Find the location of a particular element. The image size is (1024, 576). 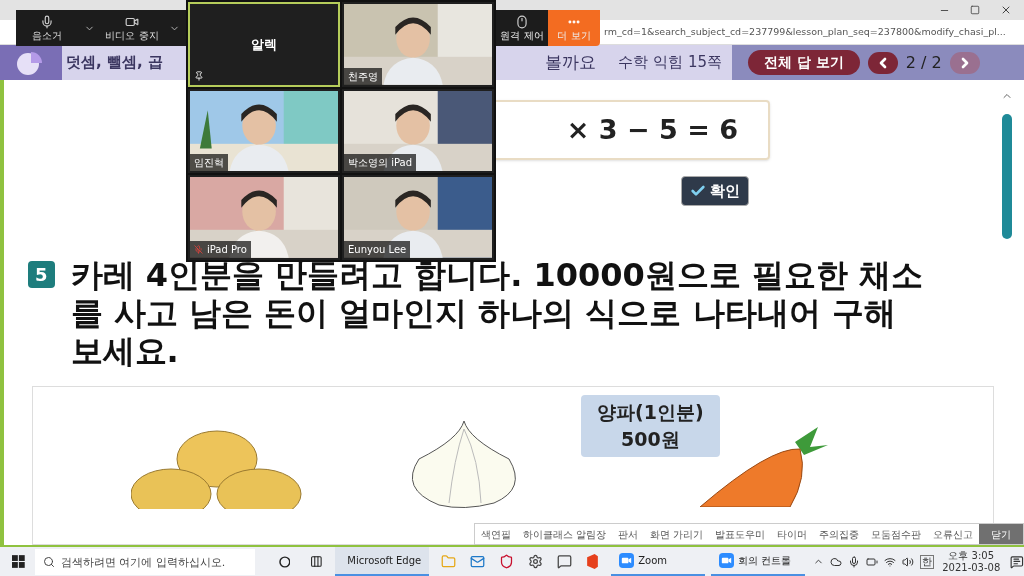

scrollbar-thumb is located at coordinates (1007, 176).